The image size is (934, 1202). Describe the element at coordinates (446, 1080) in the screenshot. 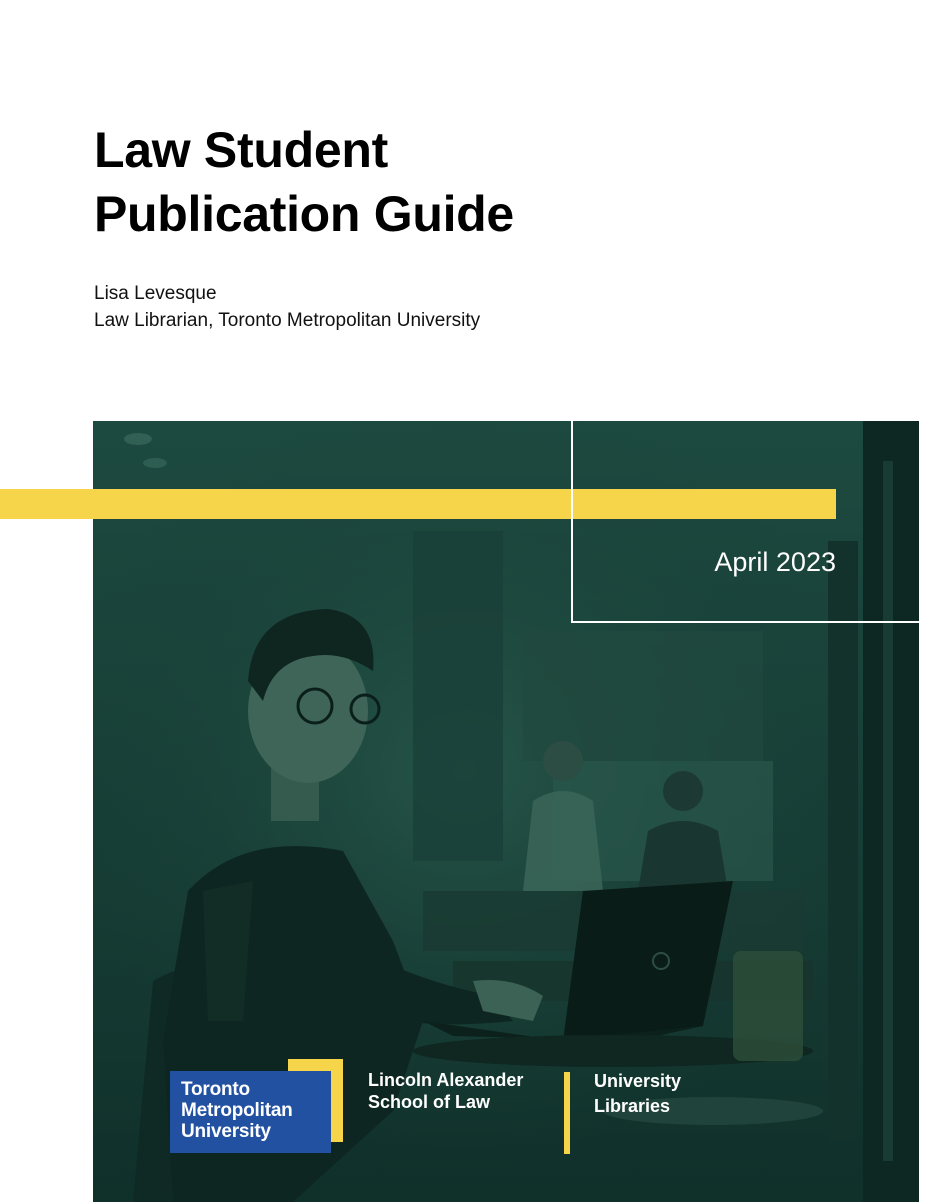

I see `school-line-1: Lincoln Alexander` at that location.